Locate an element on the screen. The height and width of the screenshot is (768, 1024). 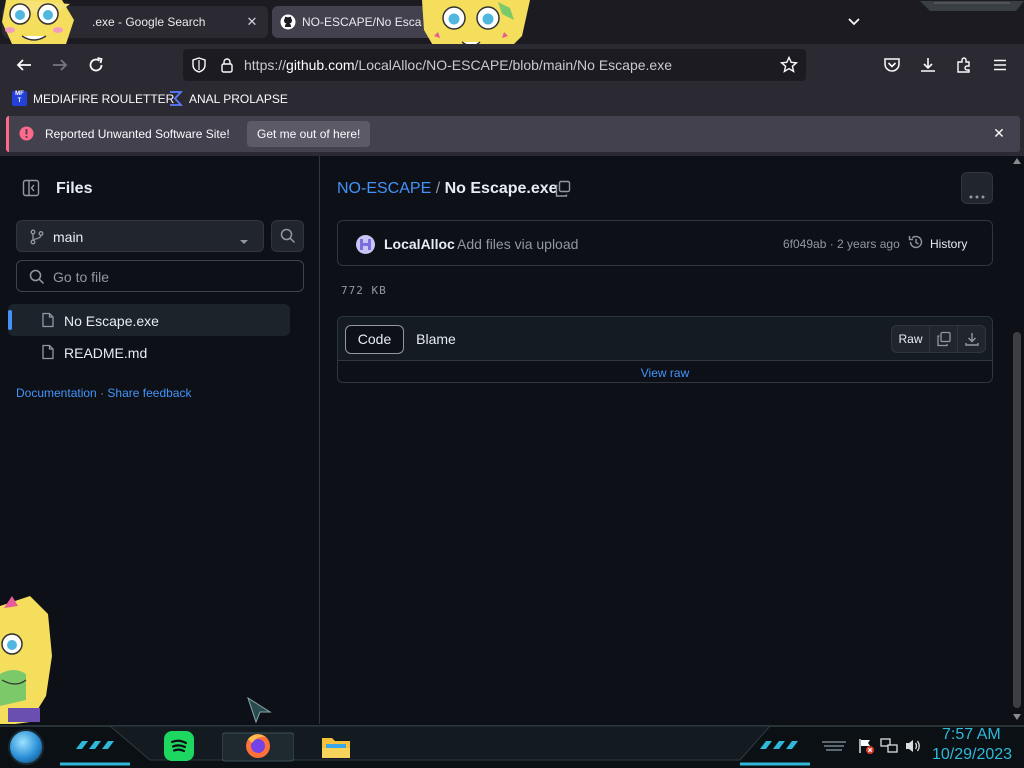
git-branch-icon is located at coordinates (37, 239).